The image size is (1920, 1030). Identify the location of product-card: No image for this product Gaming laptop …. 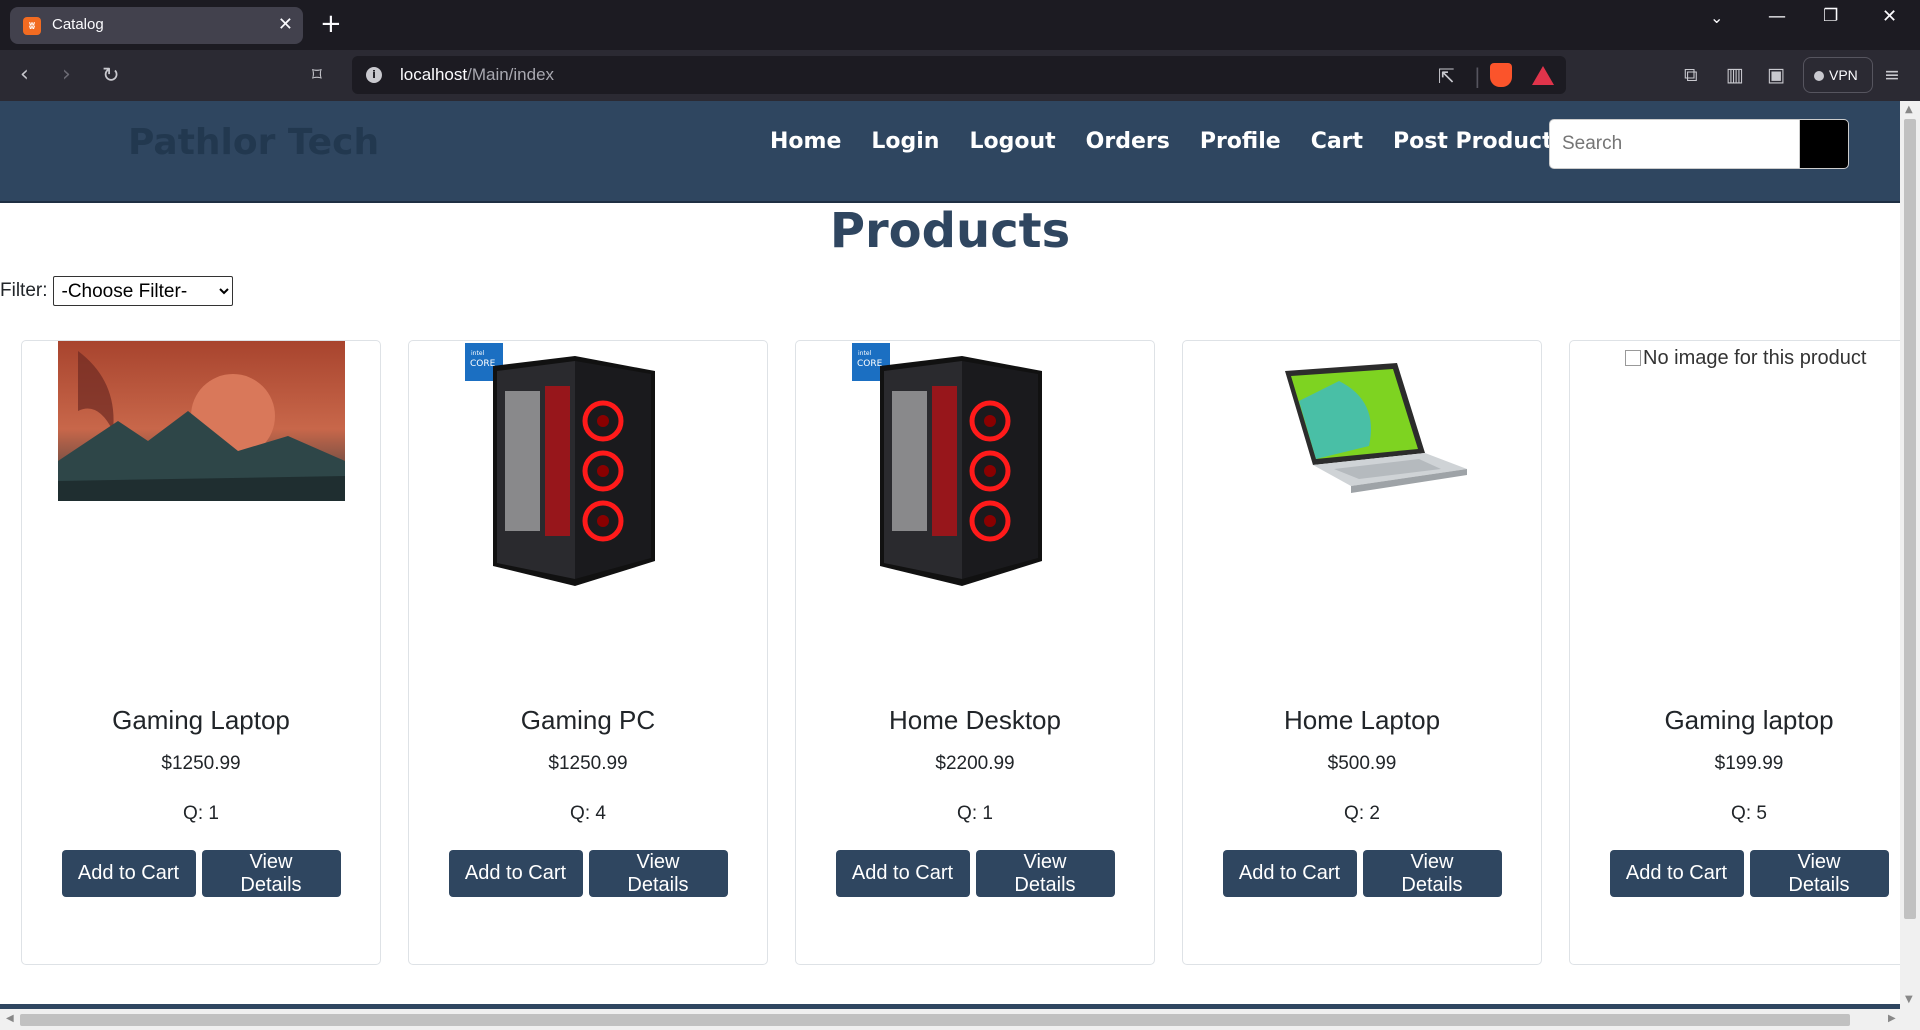
(1734, 652).